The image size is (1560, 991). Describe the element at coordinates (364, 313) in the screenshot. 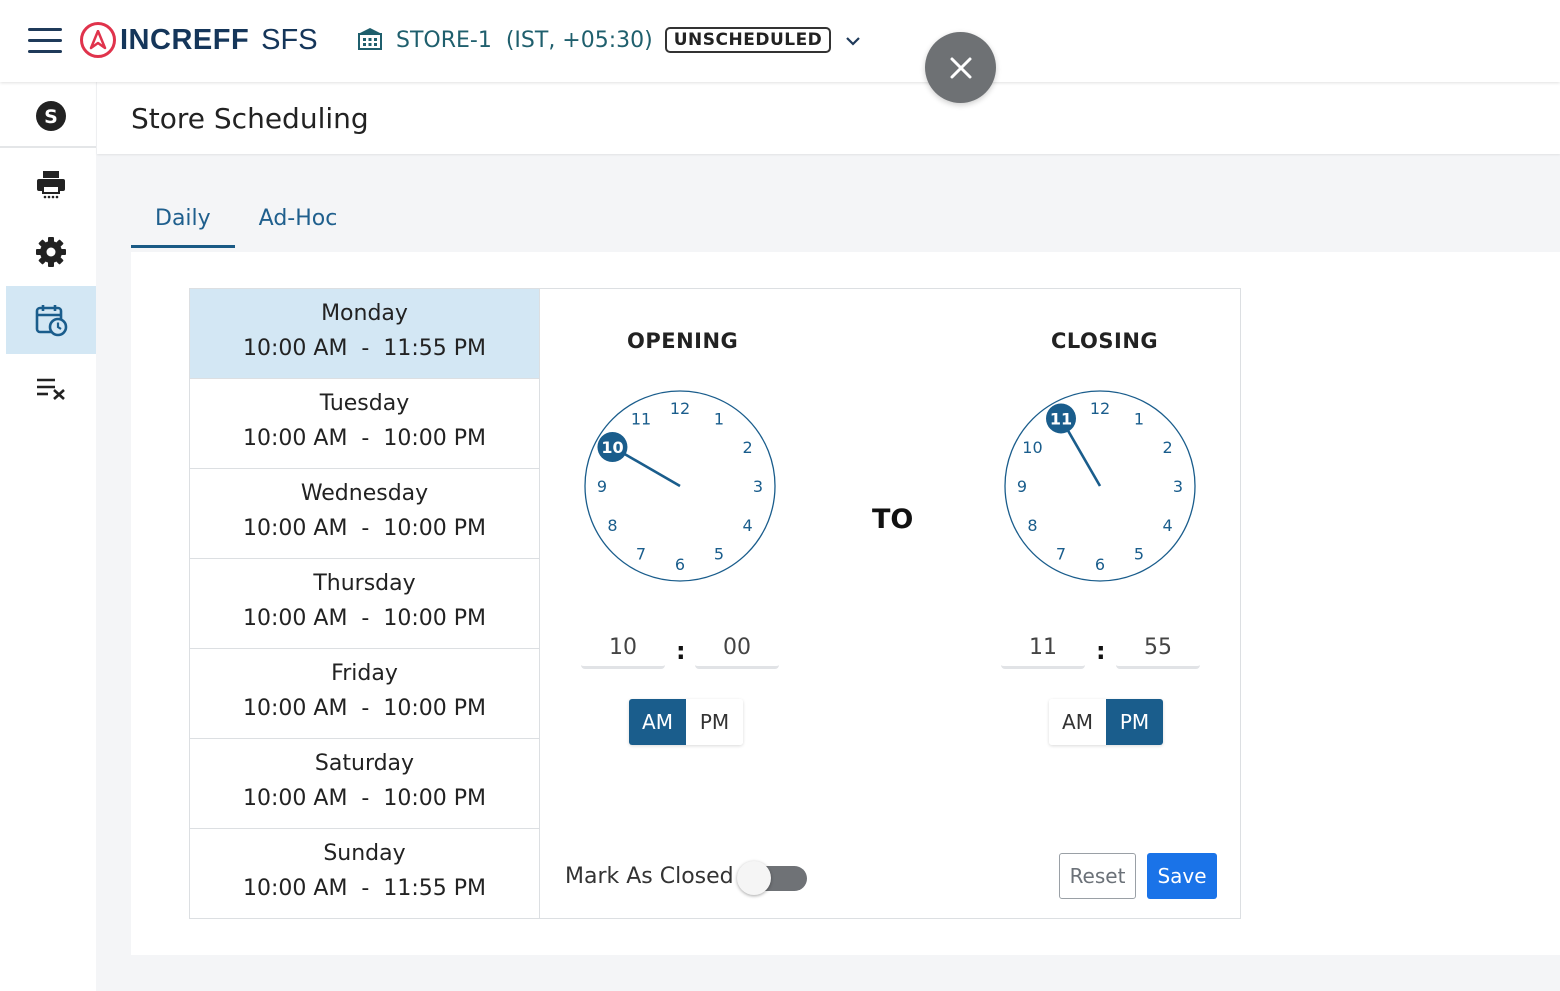

I see `day-name: Monday` at that location.